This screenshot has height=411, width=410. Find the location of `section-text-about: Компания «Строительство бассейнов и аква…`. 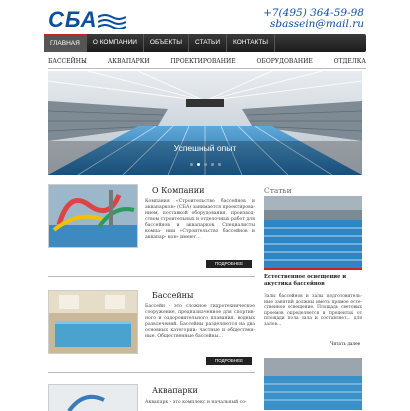

section-text-about: Компания «Строительство бассейнов и аква… is located at coordinates (200, 219).